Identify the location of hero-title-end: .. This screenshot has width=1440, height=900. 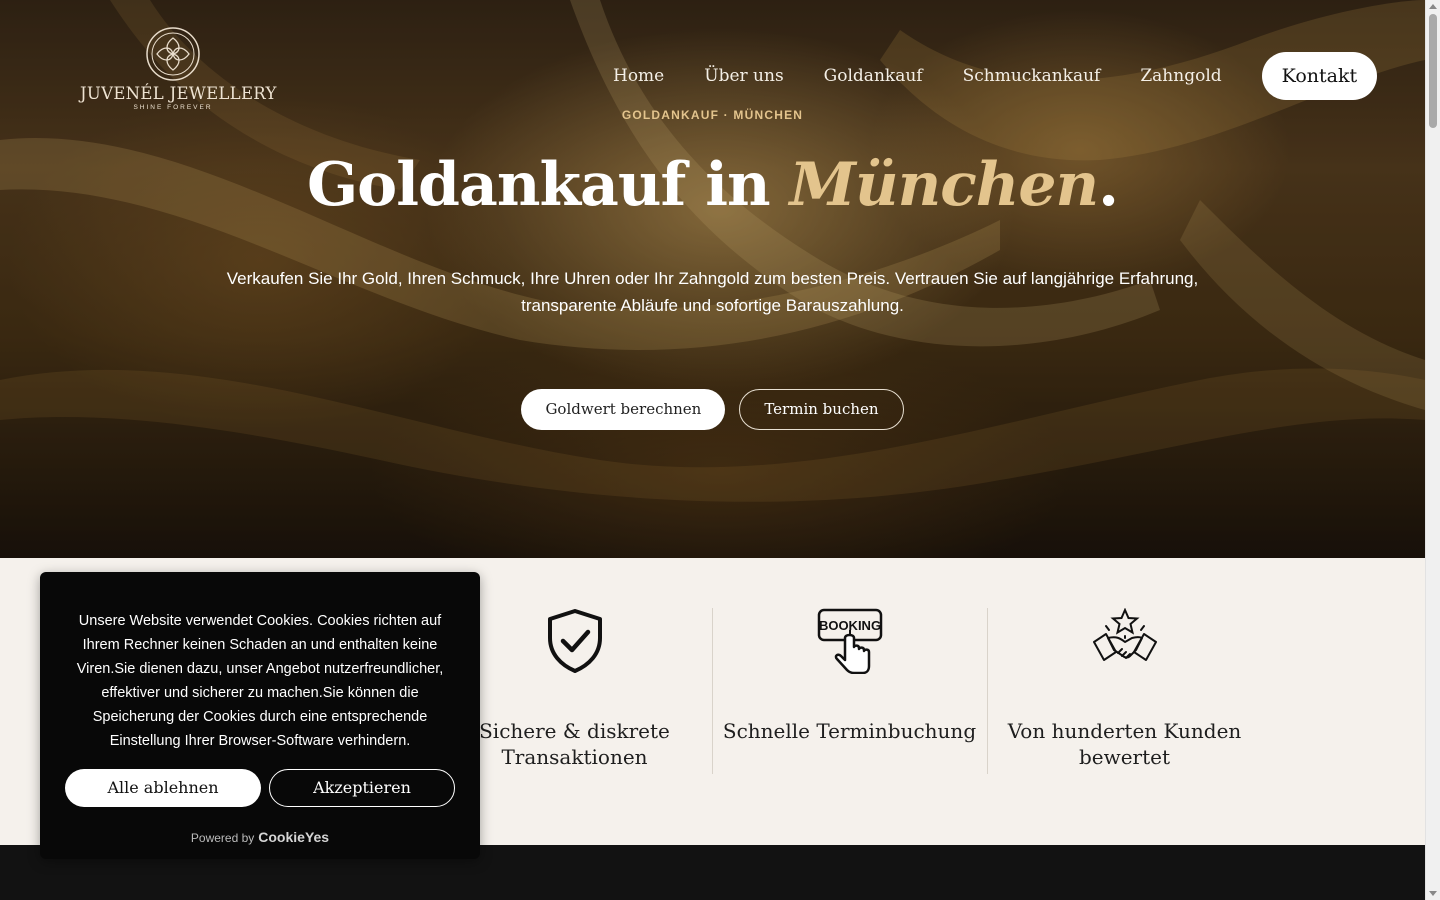
(1108, 185).